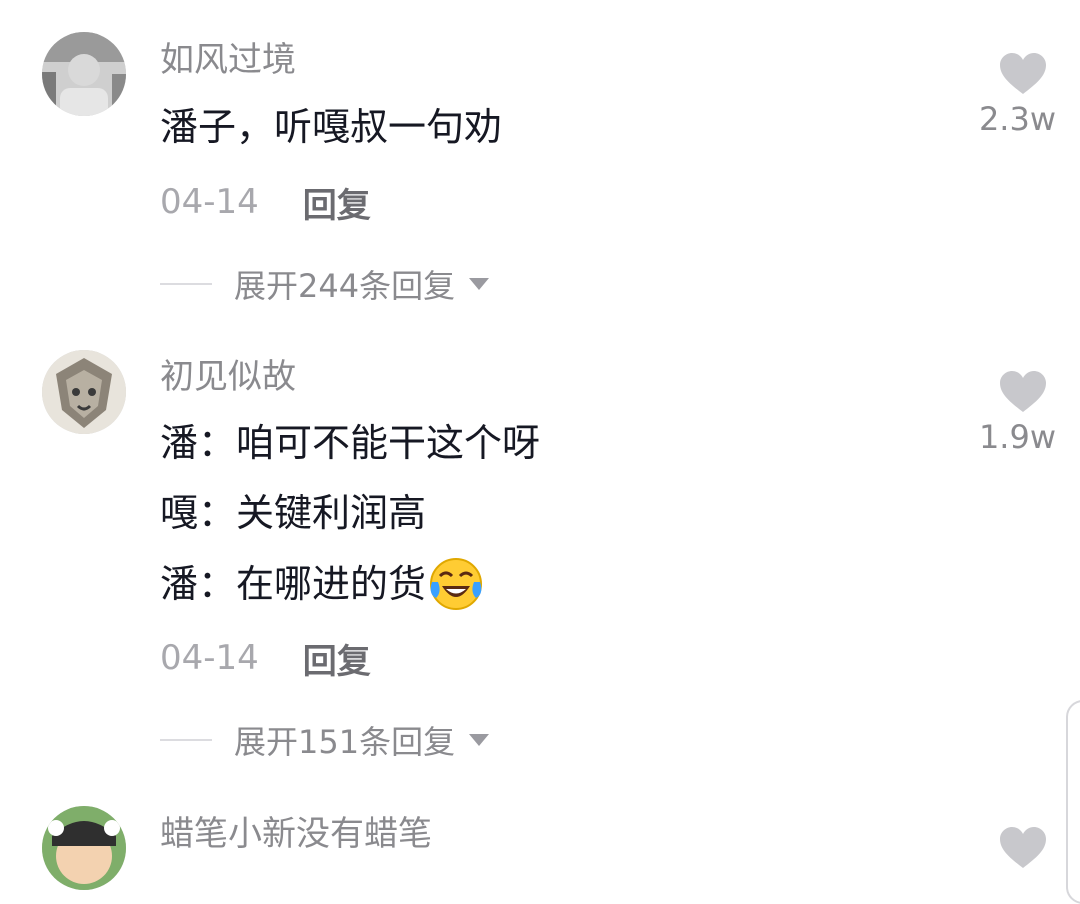  Describe the element at coordinates (1073, 802) in the screenshot. I see `scroll-handle` at that location.